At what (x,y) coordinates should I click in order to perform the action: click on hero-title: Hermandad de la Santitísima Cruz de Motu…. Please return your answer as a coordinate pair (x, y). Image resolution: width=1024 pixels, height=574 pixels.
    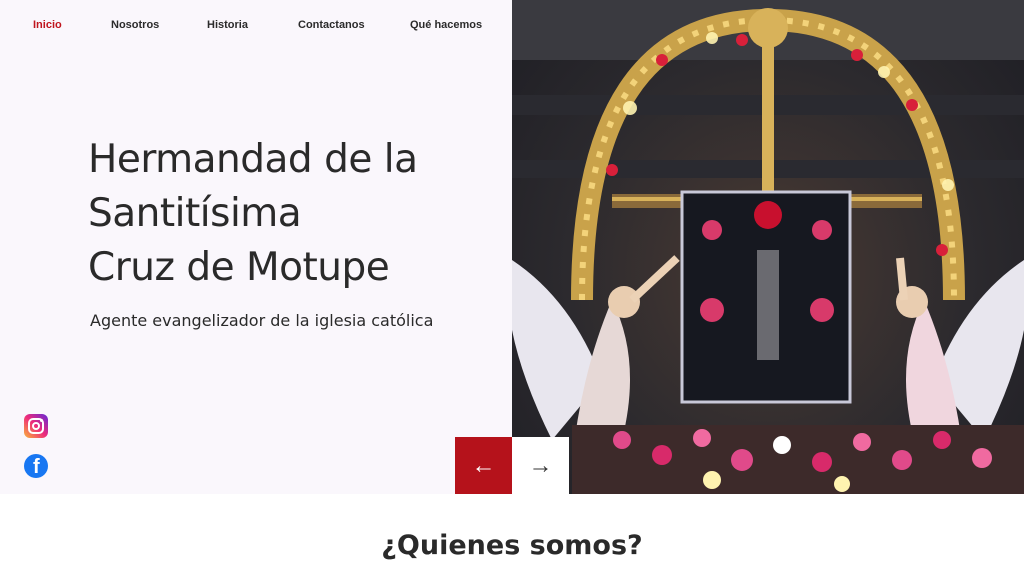
    Looking at the image, I should click on (288, 214).